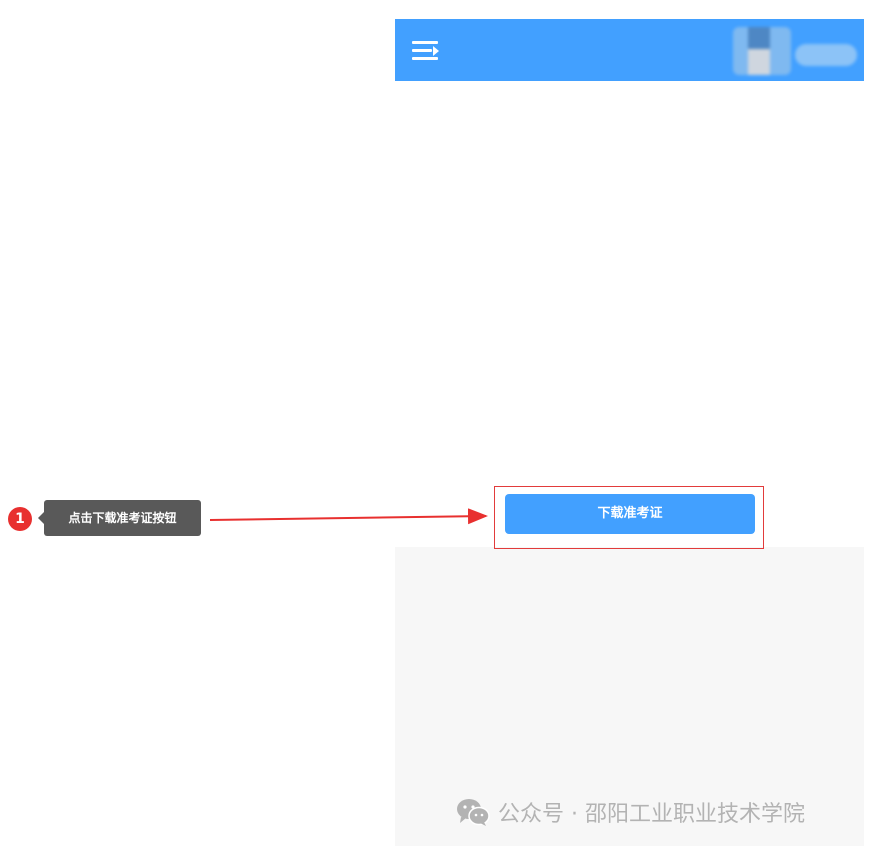  I want to click on instruction-callout: 点击下载准考证按钮, so click(119, 518).